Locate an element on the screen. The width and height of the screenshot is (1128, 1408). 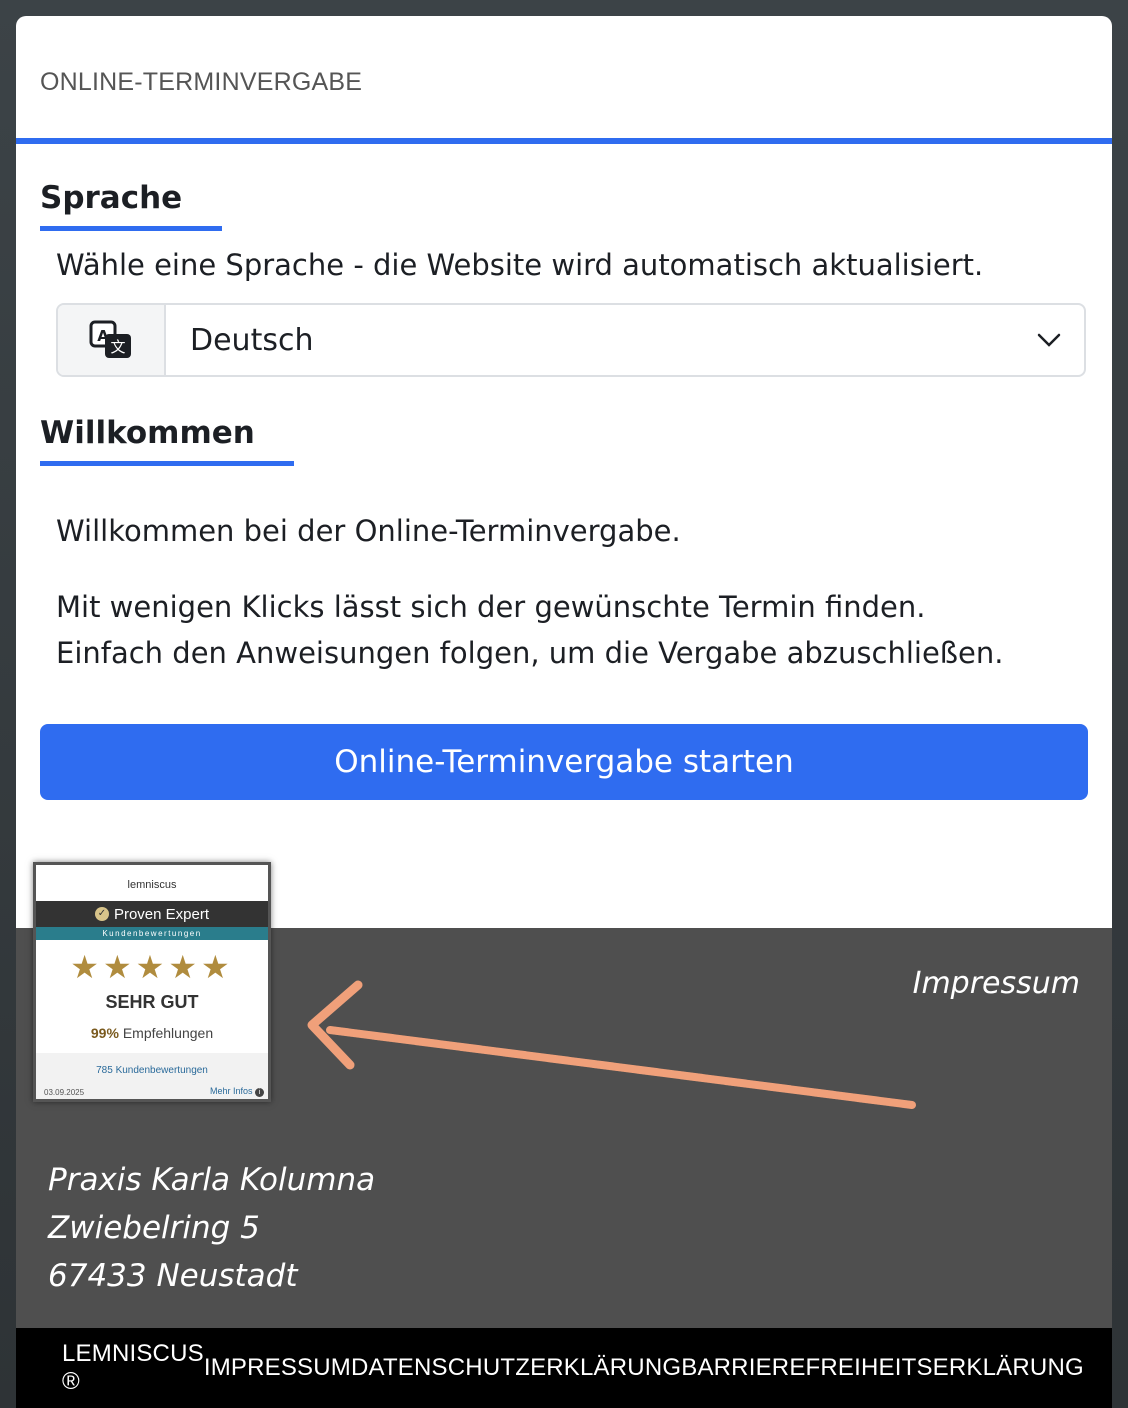
badge-rating: SEHR GUT is located at coordinates (152, 1002).